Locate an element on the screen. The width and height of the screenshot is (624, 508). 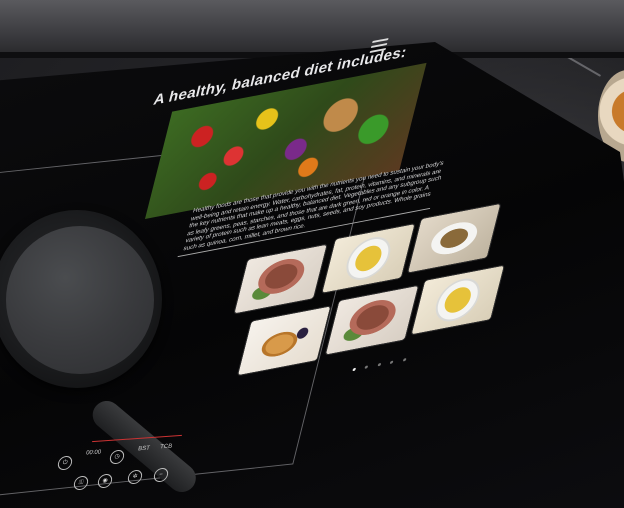
boost-icon: ◉ is located at coordinates (105, 481).